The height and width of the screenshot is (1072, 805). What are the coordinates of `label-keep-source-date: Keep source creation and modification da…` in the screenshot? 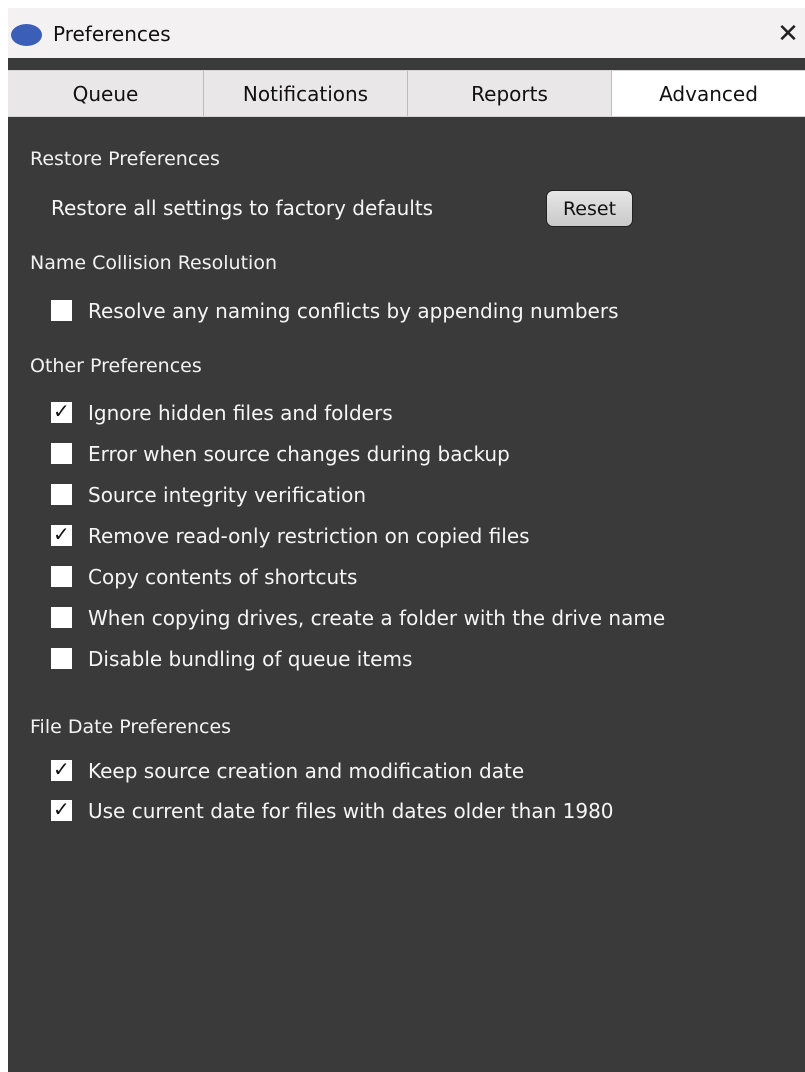 It's located at (306, 771).